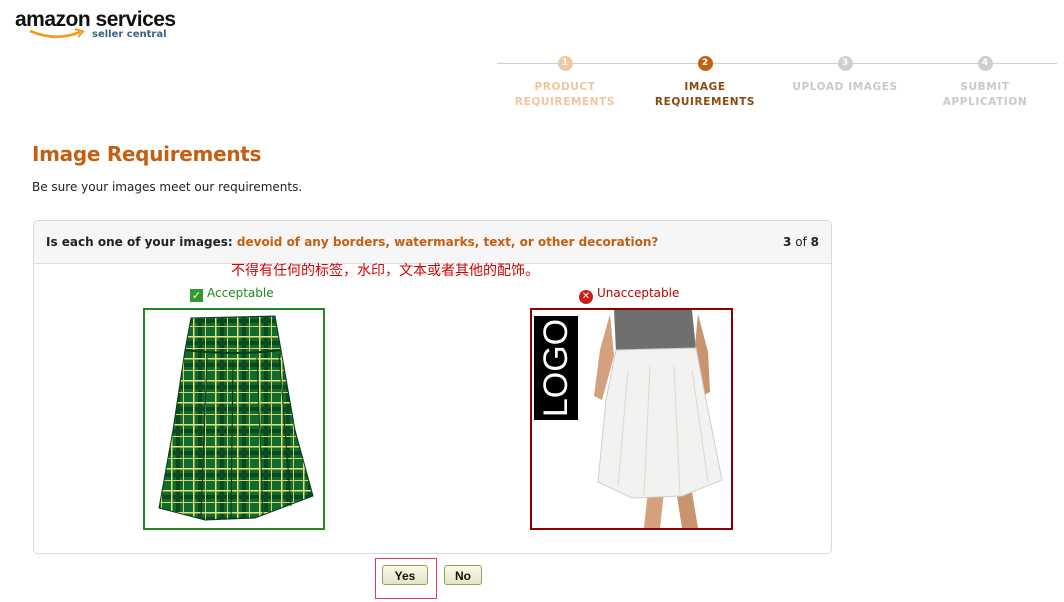  I want to click on unacceptable-example-image: LOGO, so click(631, 419).